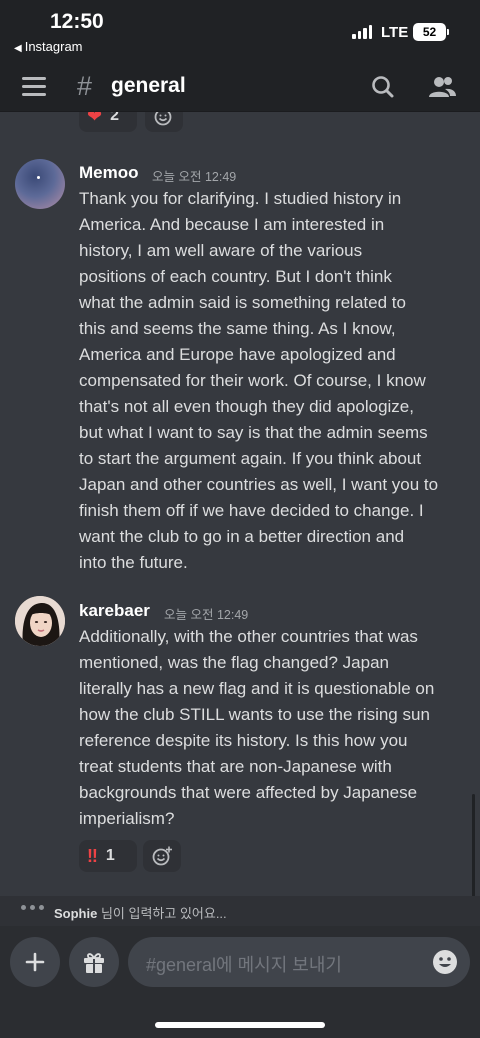 Image resolution: width=480 pixels, height=1038 pixels. Describe the element at coordinates (148, 85) in the screenshot. I see `channel-name: general` at that location.